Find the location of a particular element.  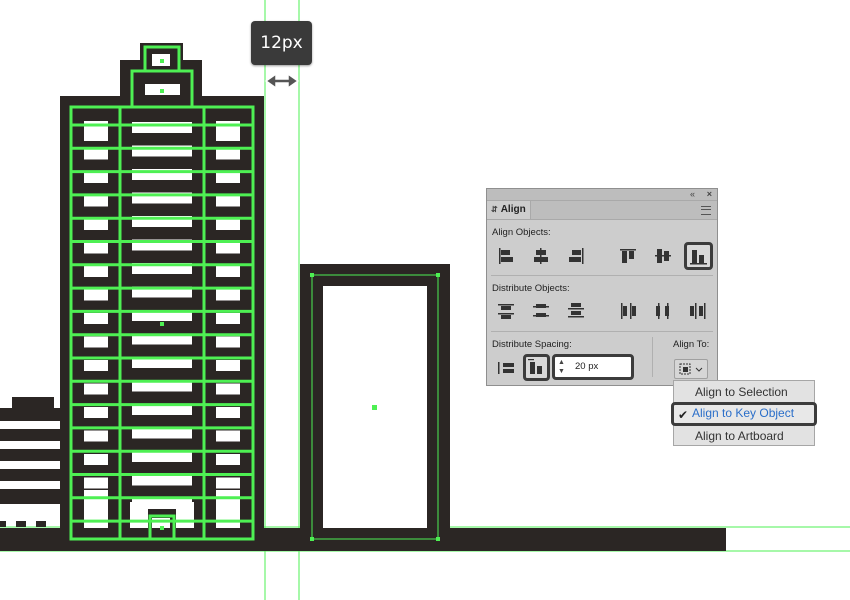

align-to-key-object-button is located at coordinates (691, 369).